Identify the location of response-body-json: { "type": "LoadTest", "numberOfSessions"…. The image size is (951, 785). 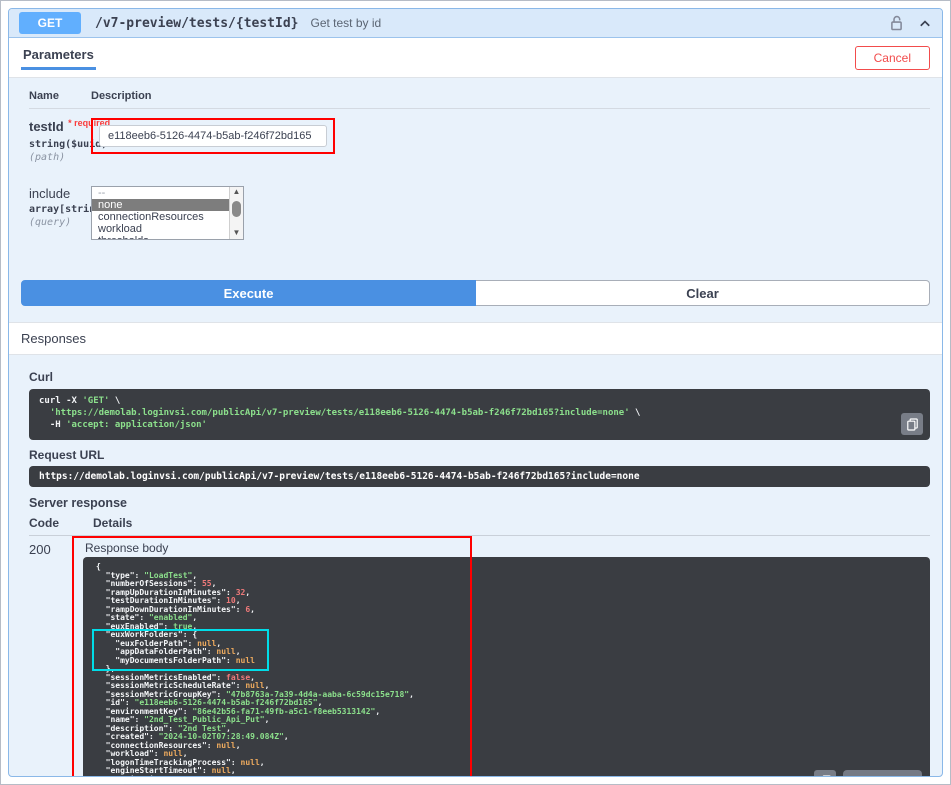
(255, 669).